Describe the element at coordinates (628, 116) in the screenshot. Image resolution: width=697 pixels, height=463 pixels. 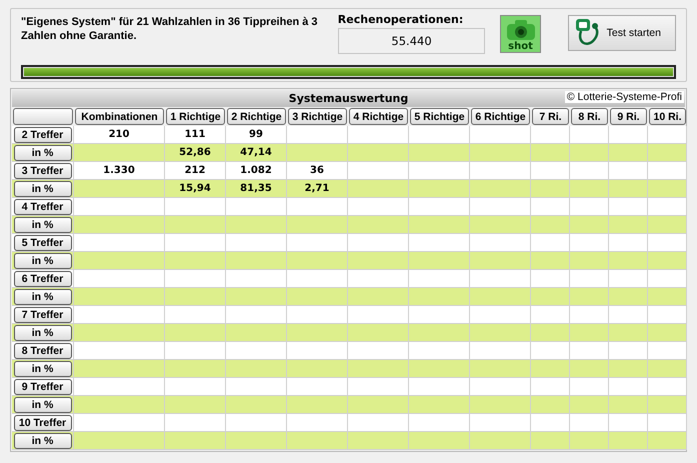
I see `column-header: 9 Ri.` at that location.